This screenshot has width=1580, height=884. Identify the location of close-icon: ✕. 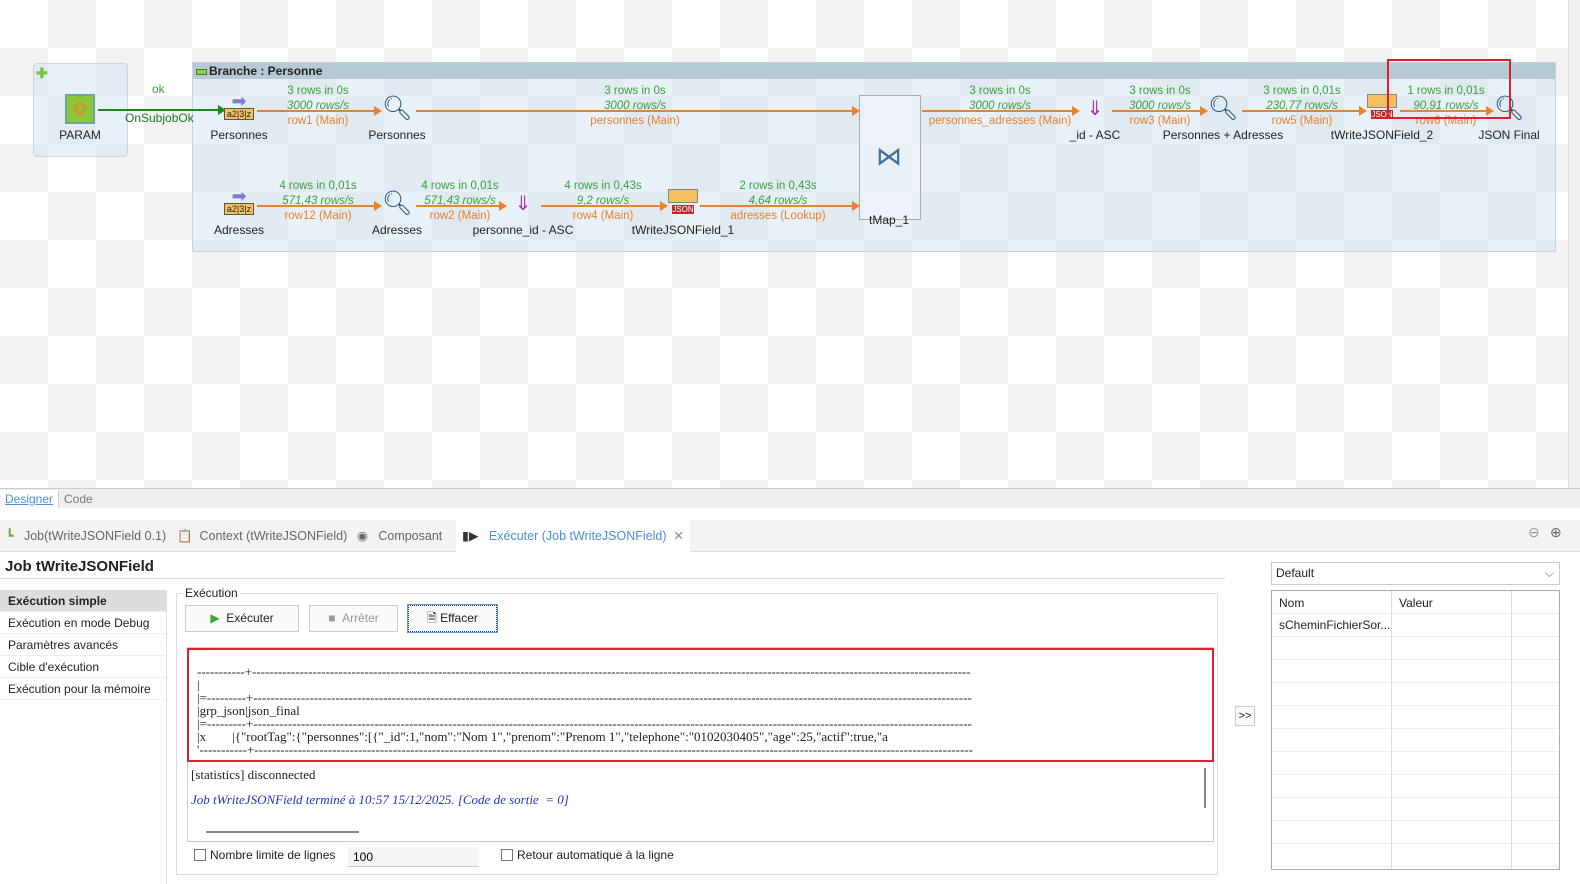
(678, 536).